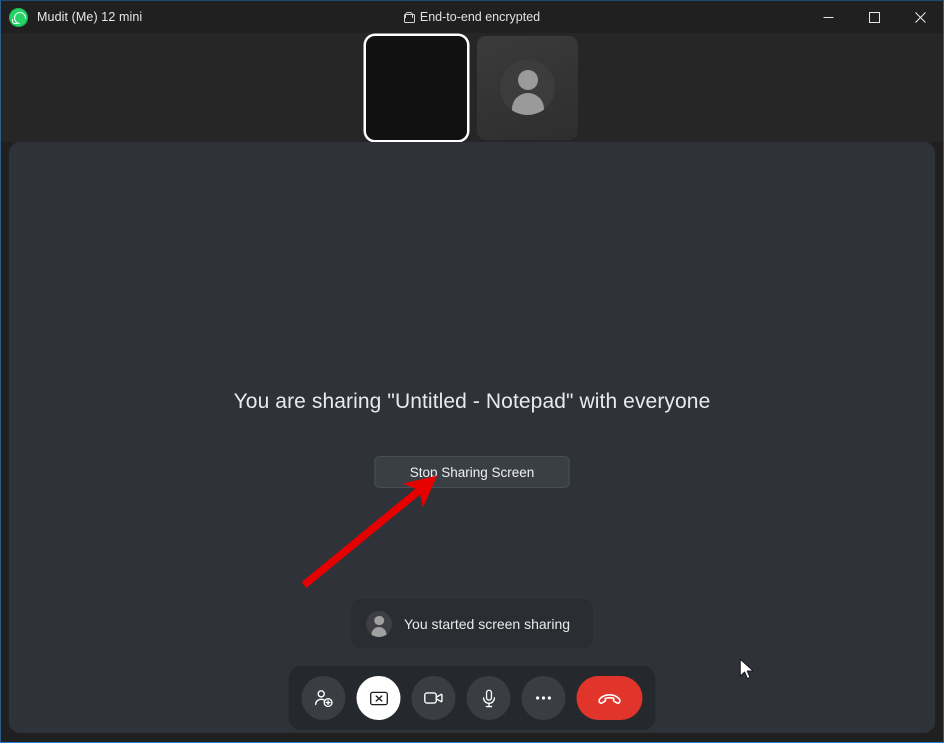 Image resolution: width=944 pixels, height=743 pixels. I want to click on whatsapp-icon, so click(18, 17).